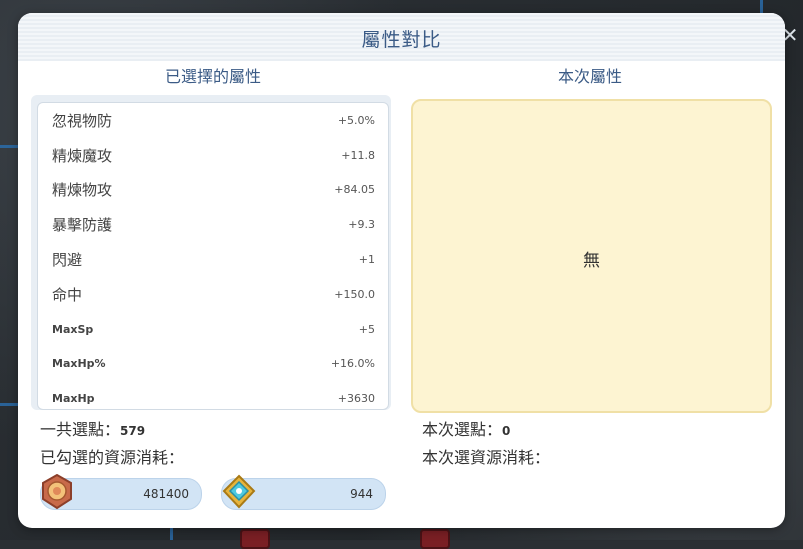  I want to click on current-attributes-header: 本次屬性, so click(589, 76).